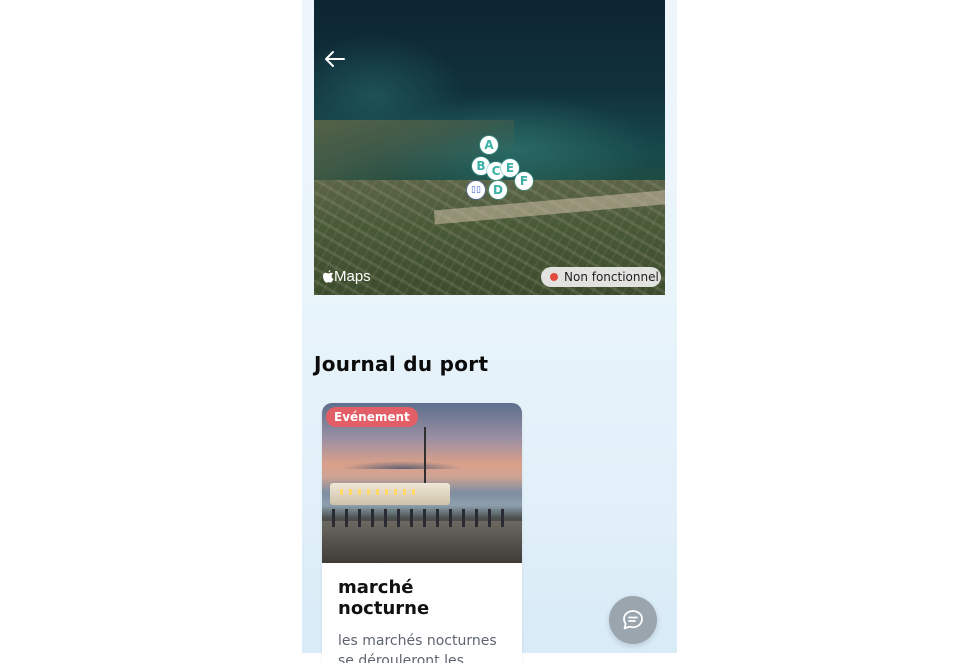 The width and height of the screenshot is (980, 663). I want to click on arrow-left-icon, so click(335, 59).